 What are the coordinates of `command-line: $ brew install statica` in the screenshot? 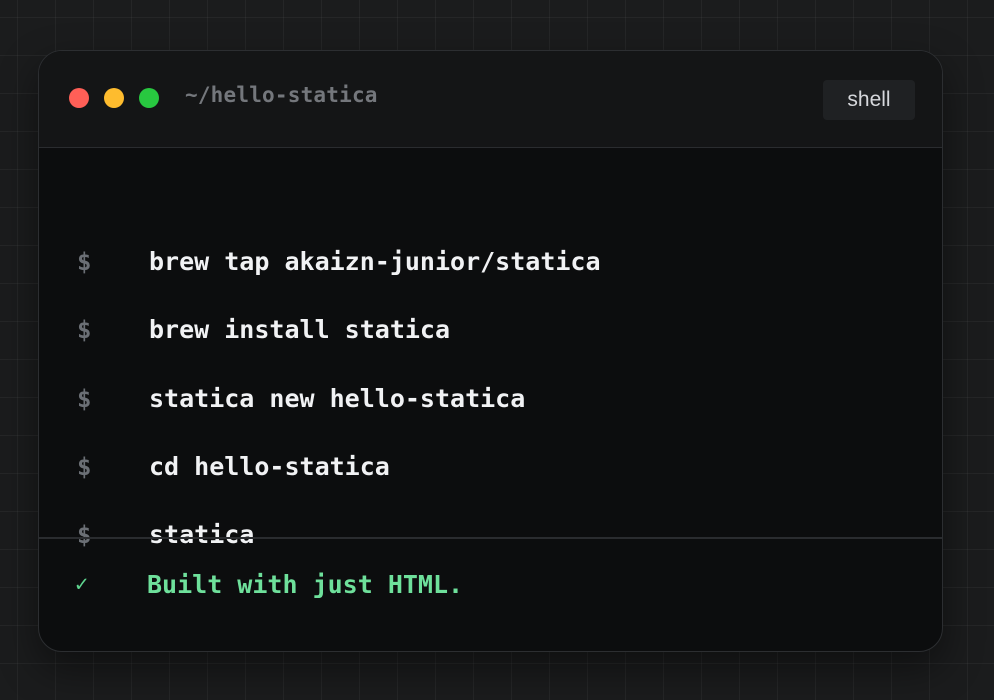 It's located at (490, 330).